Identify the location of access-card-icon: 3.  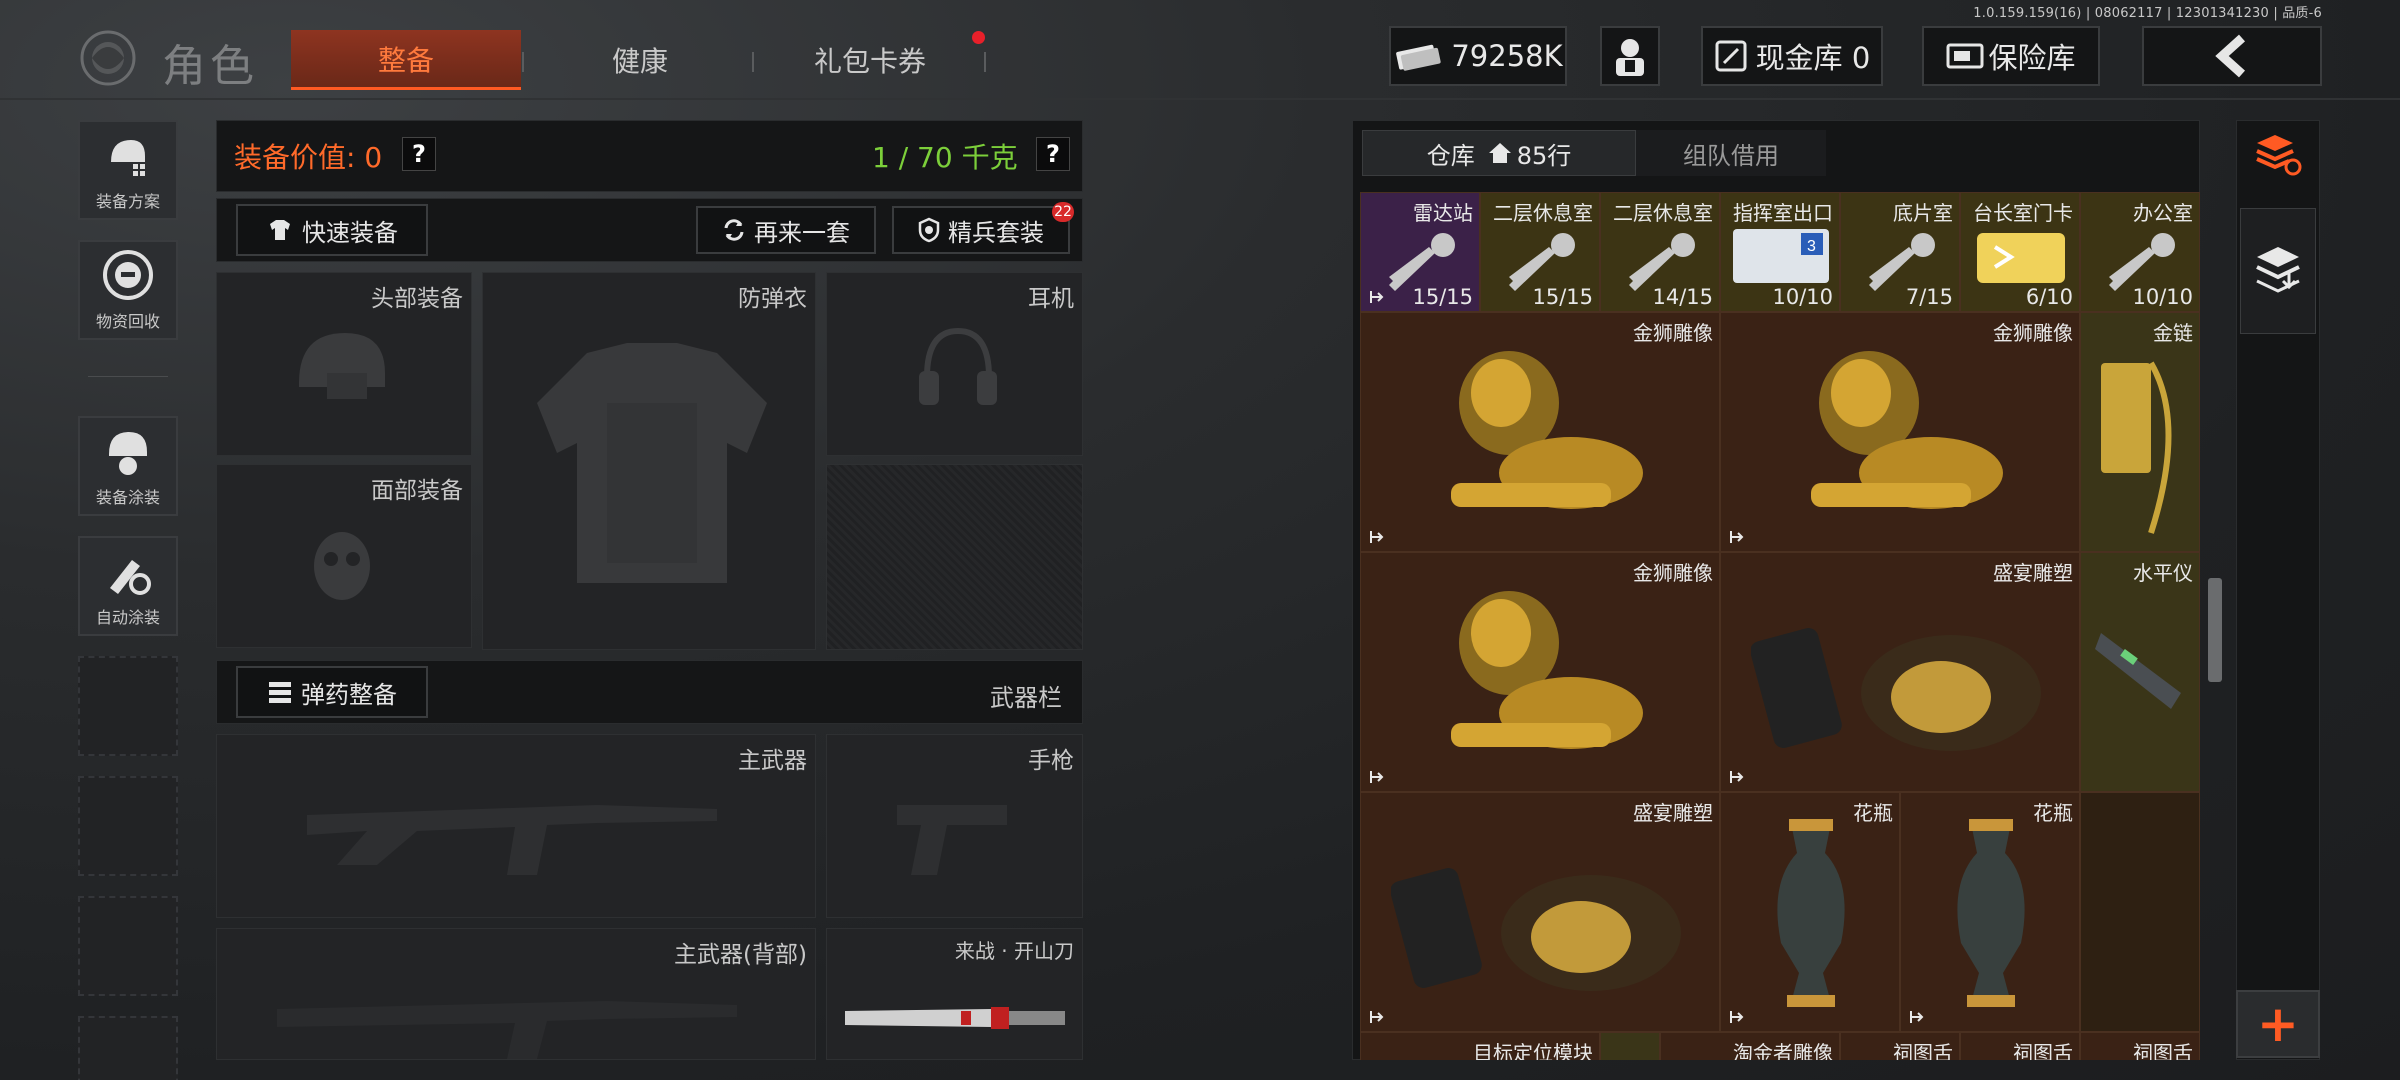
(1781, 256).